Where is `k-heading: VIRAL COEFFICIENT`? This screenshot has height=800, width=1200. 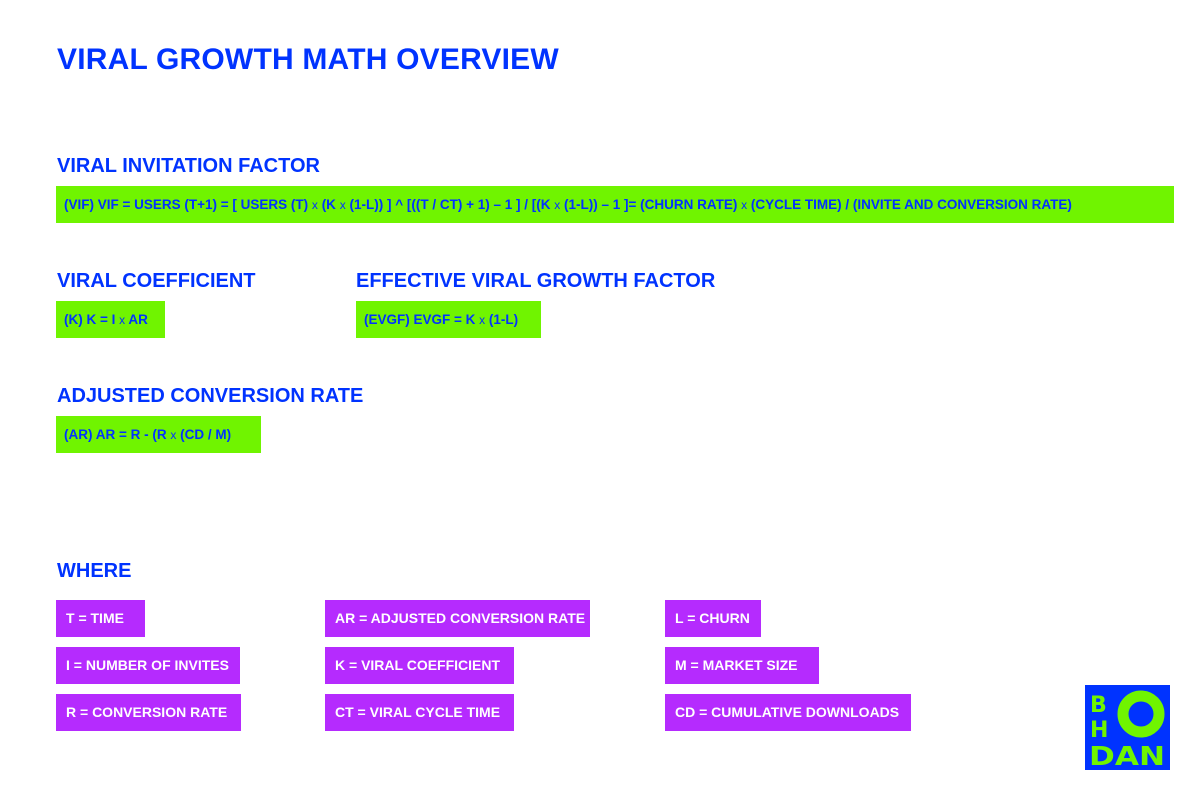
k-heading: VIRAL COEFFICIENT is located at coordinates (156, 281).